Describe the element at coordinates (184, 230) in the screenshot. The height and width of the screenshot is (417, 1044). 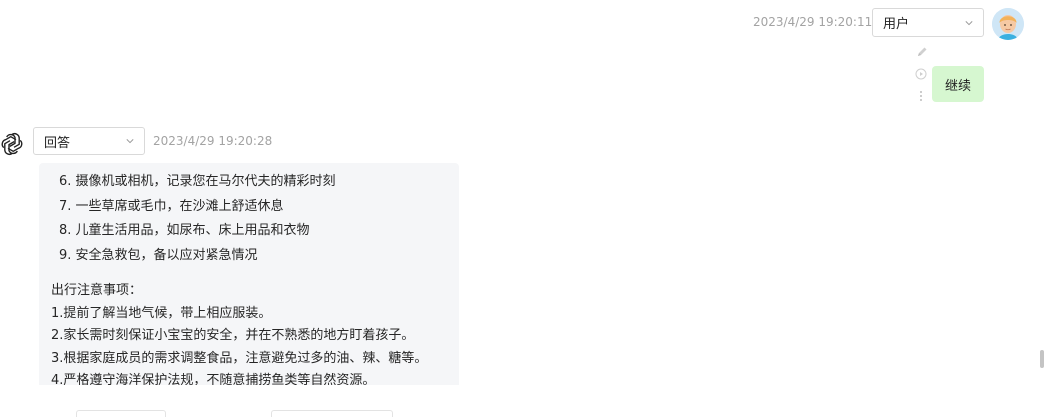
I see `list-item: 8. 儿童生活用品，如尿布、床上用品和衣物` at that location.